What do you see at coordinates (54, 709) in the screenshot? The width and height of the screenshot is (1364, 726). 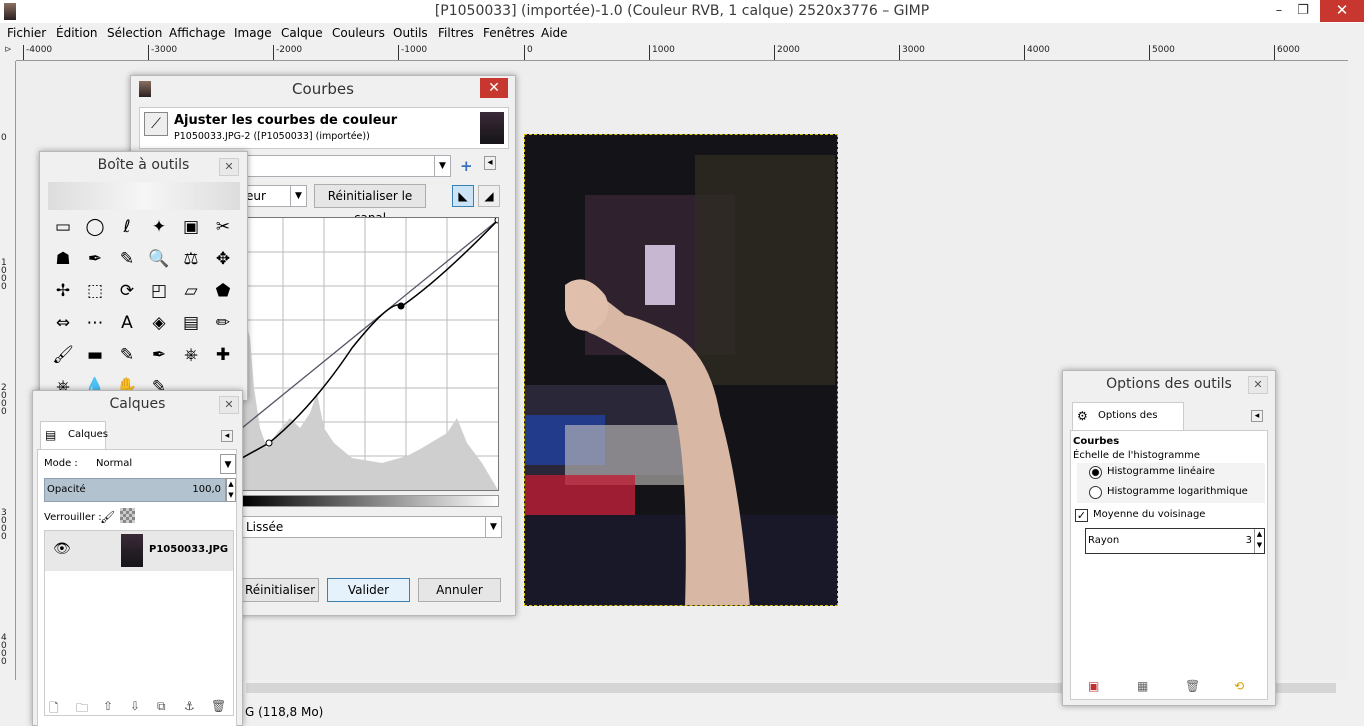 I see `new-layer-icon: 🗋` at bounding box center [54, 709].